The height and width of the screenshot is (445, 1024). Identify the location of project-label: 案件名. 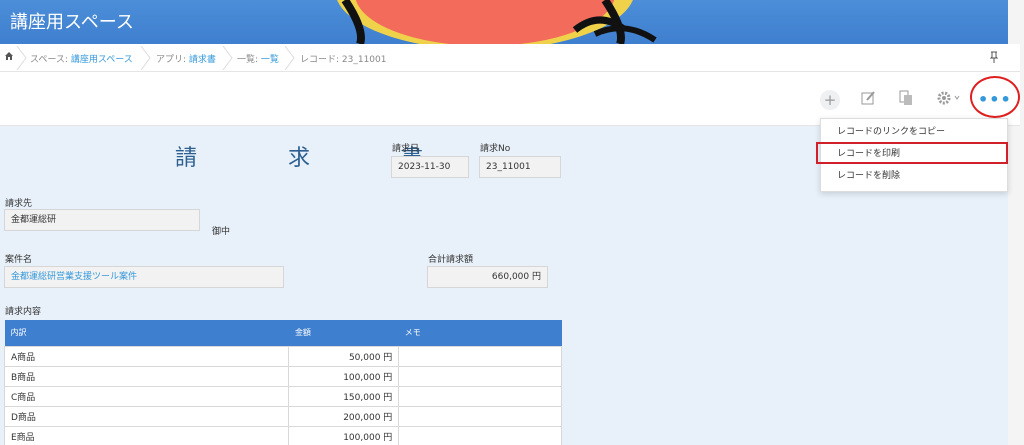
(19, 260).